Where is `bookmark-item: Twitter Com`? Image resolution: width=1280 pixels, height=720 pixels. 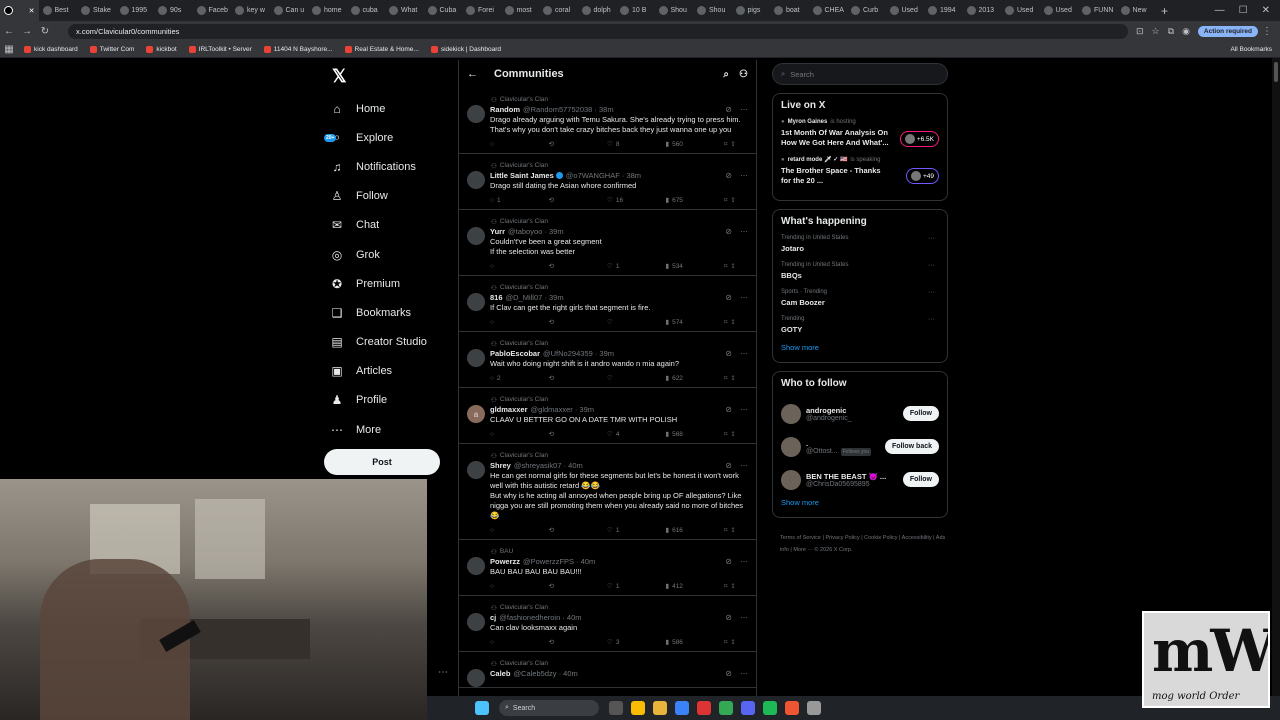
bookmark-item: Twitter Com is located at coordinates (112, 49).